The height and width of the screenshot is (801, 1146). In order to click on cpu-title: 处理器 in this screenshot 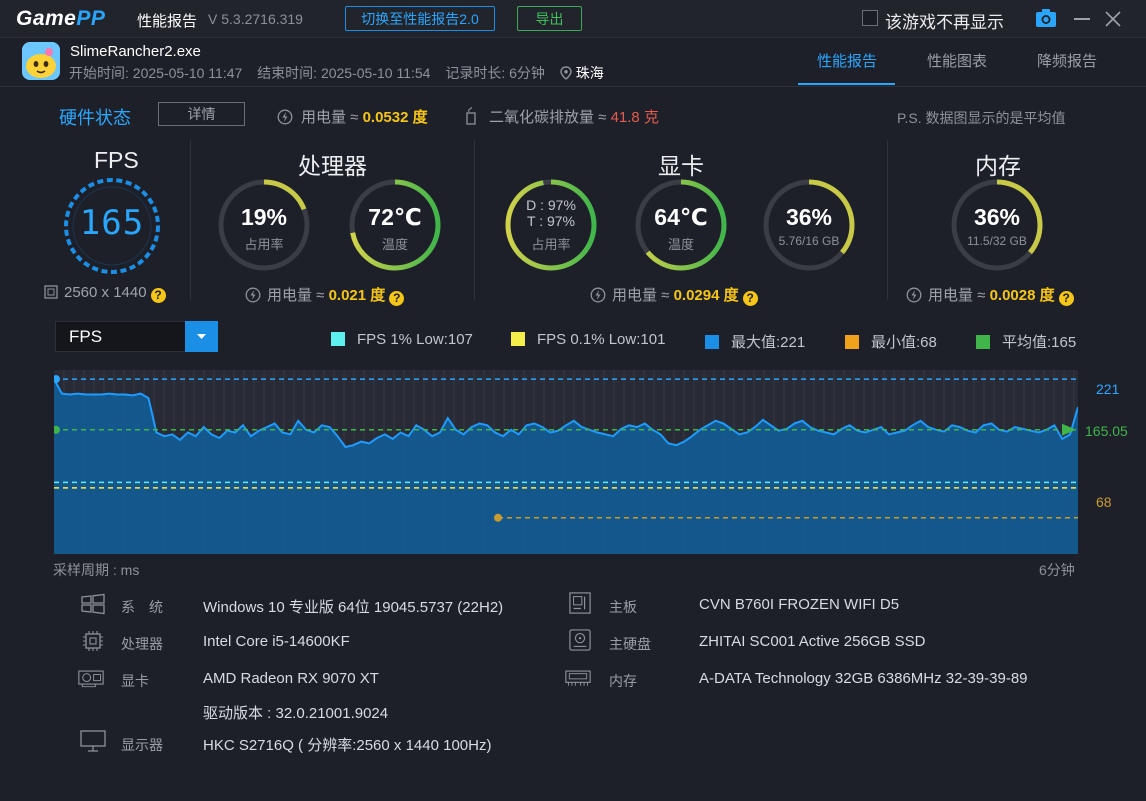, I will do `click(332, 166)`.